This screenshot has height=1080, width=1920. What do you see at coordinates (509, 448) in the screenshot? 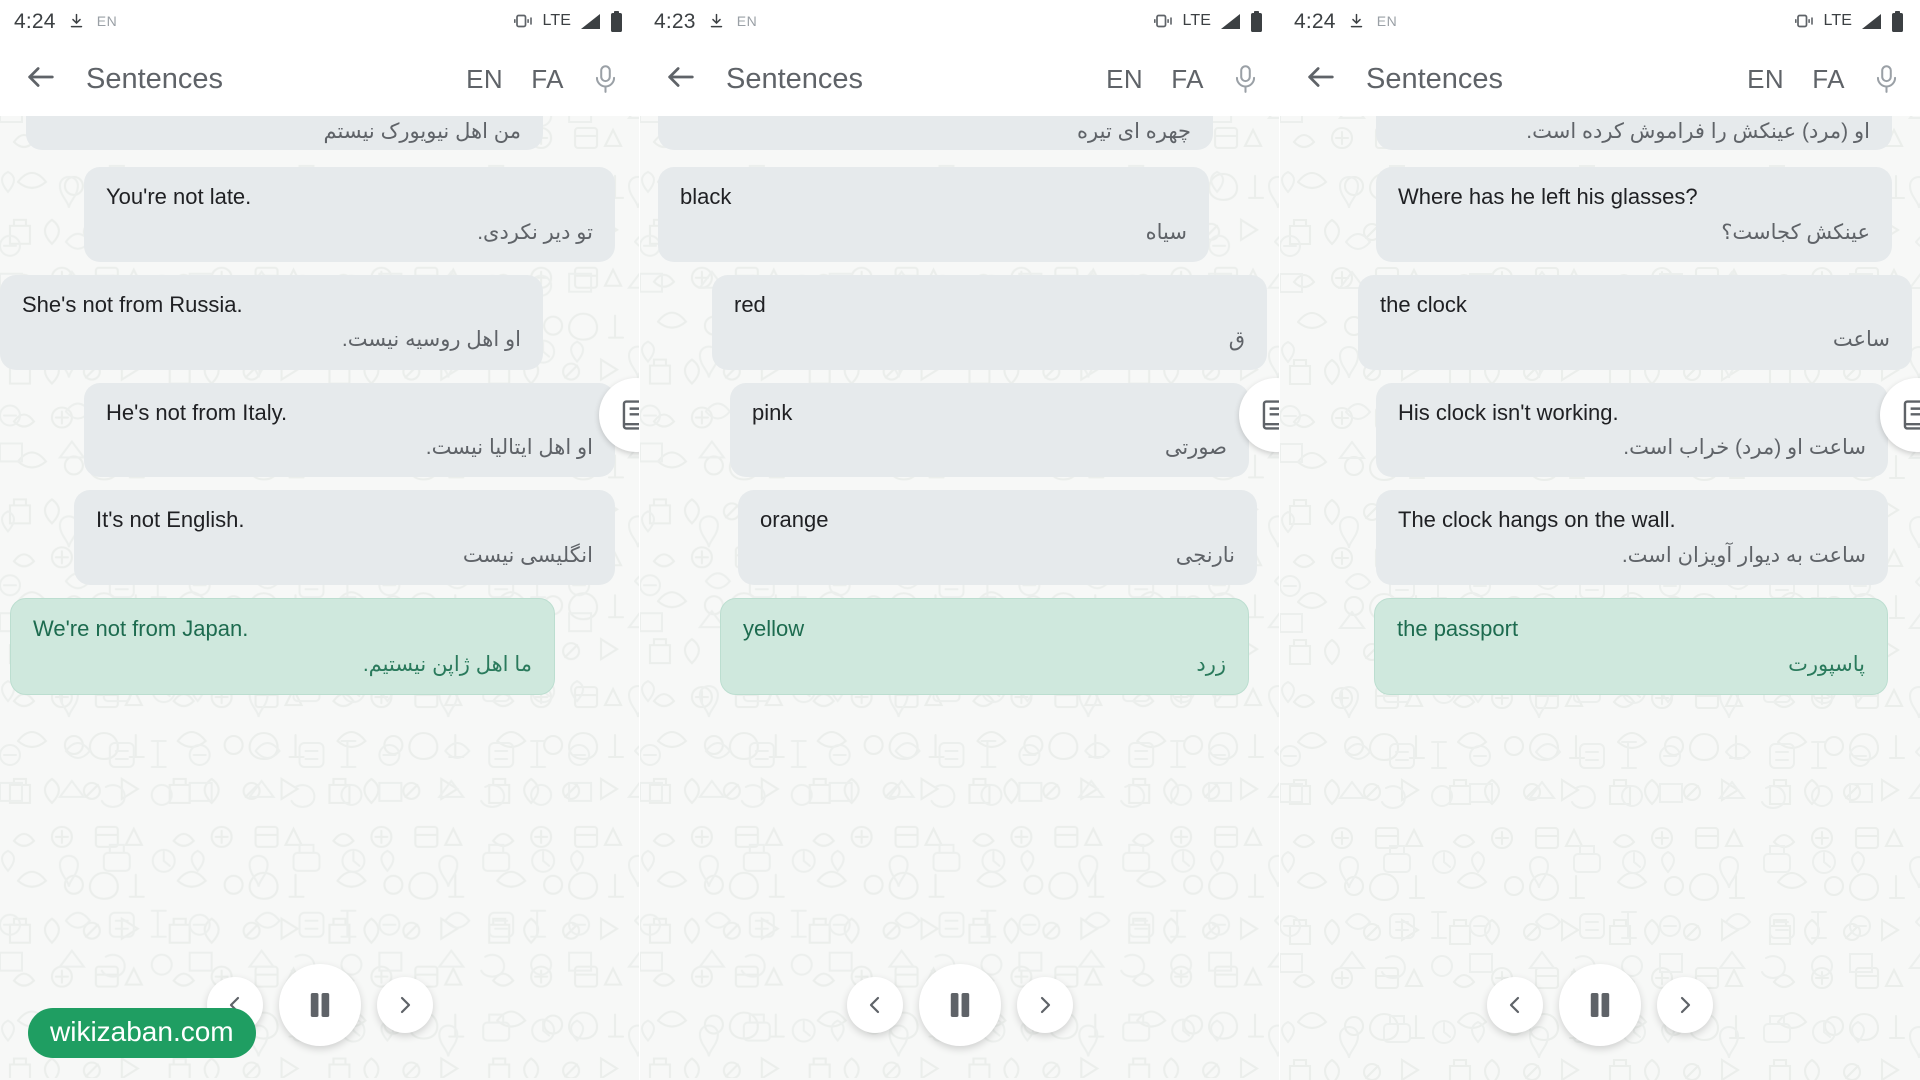
I see `message-farsi: او اهل ایتالیا نیست.` at bounding box center [509, 448].